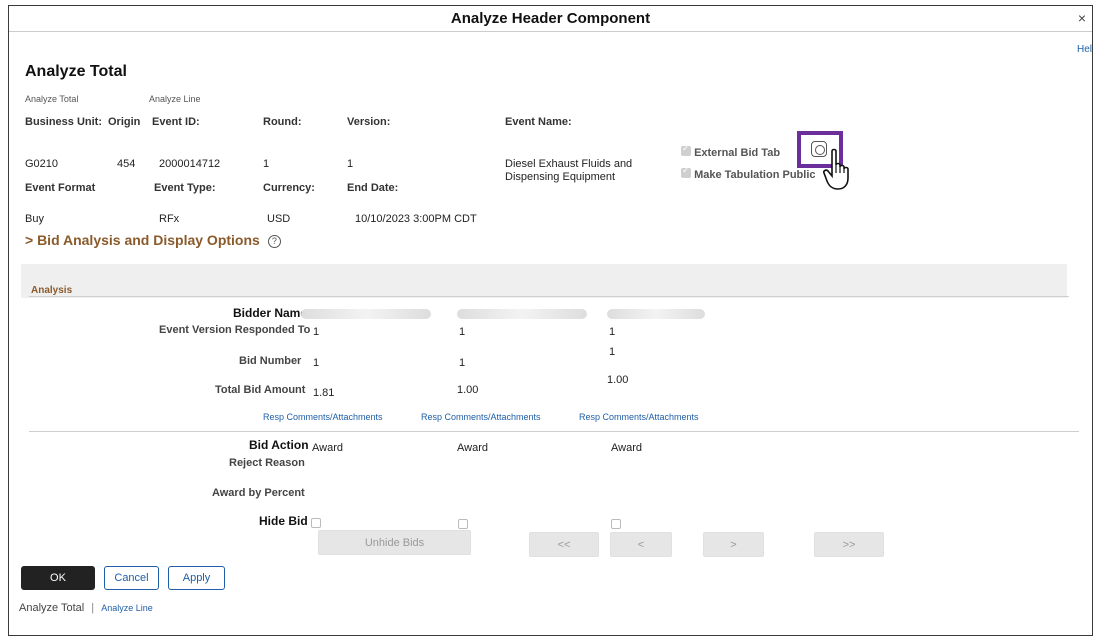 The height and width of the screenshot is (636, 1093). Describe the element at coordinates (849, 544) in the screenshot. I see `last-page-button: >>` at that location.